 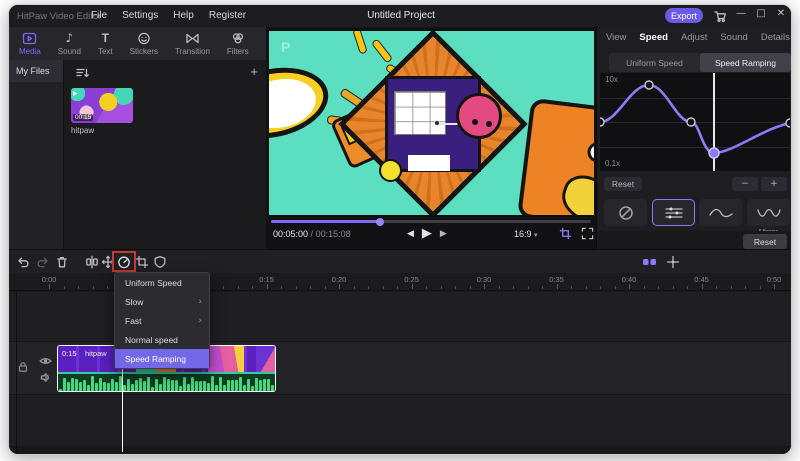 I want to click on maximize-button: □, so click(x=761, y=13).